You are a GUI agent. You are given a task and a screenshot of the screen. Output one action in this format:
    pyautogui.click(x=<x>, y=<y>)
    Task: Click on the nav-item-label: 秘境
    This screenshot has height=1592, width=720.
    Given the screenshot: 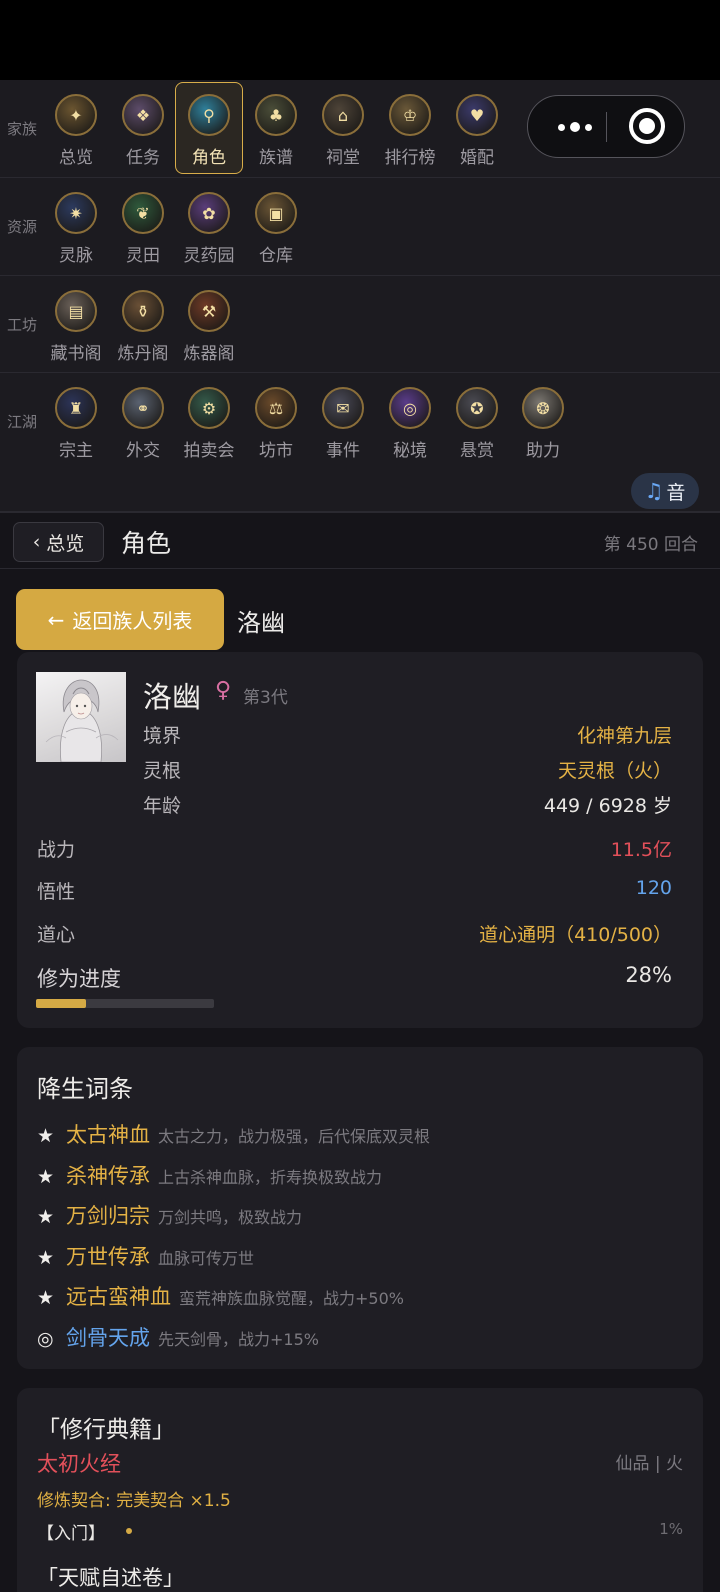 What is the action you would take?
    pyautogui.click(x=410, y=451)
    